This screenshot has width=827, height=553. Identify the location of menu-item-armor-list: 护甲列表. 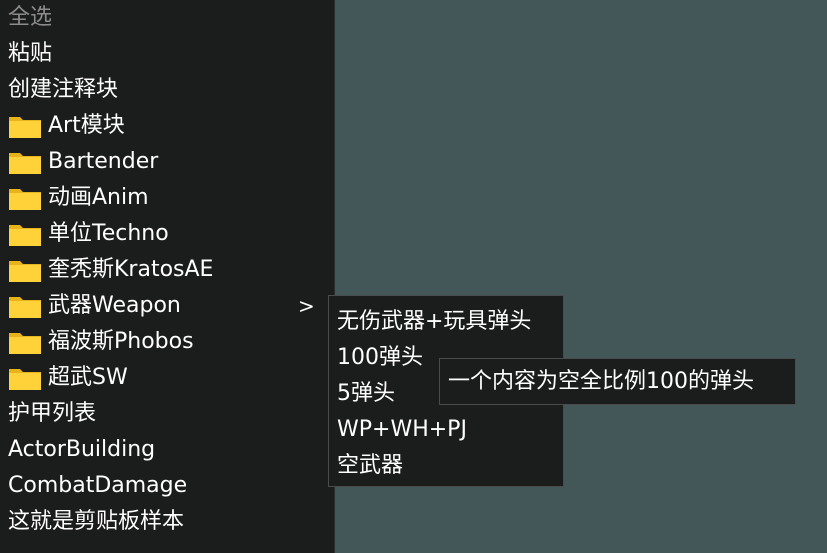
(167, 414).